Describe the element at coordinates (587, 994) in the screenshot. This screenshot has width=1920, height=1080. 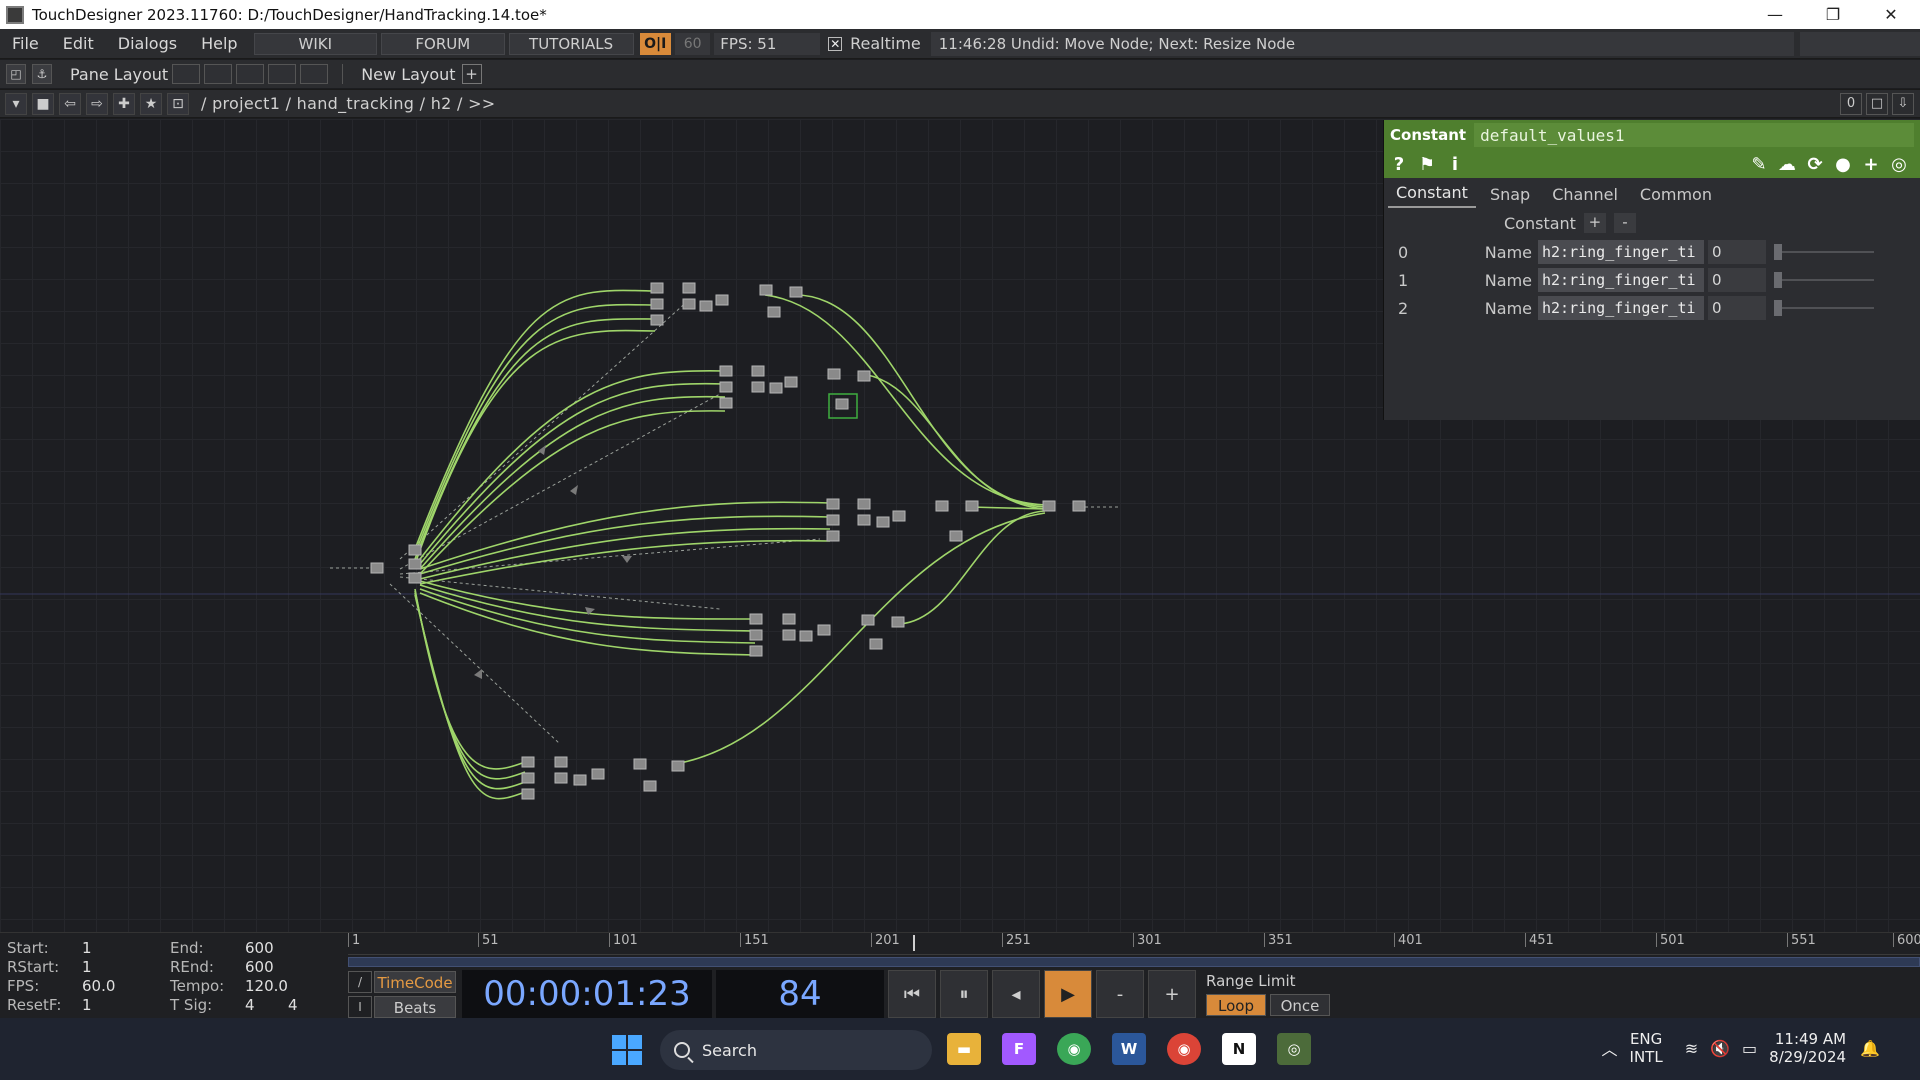
I see `timecode-display: 00:00:01:23` at that location.